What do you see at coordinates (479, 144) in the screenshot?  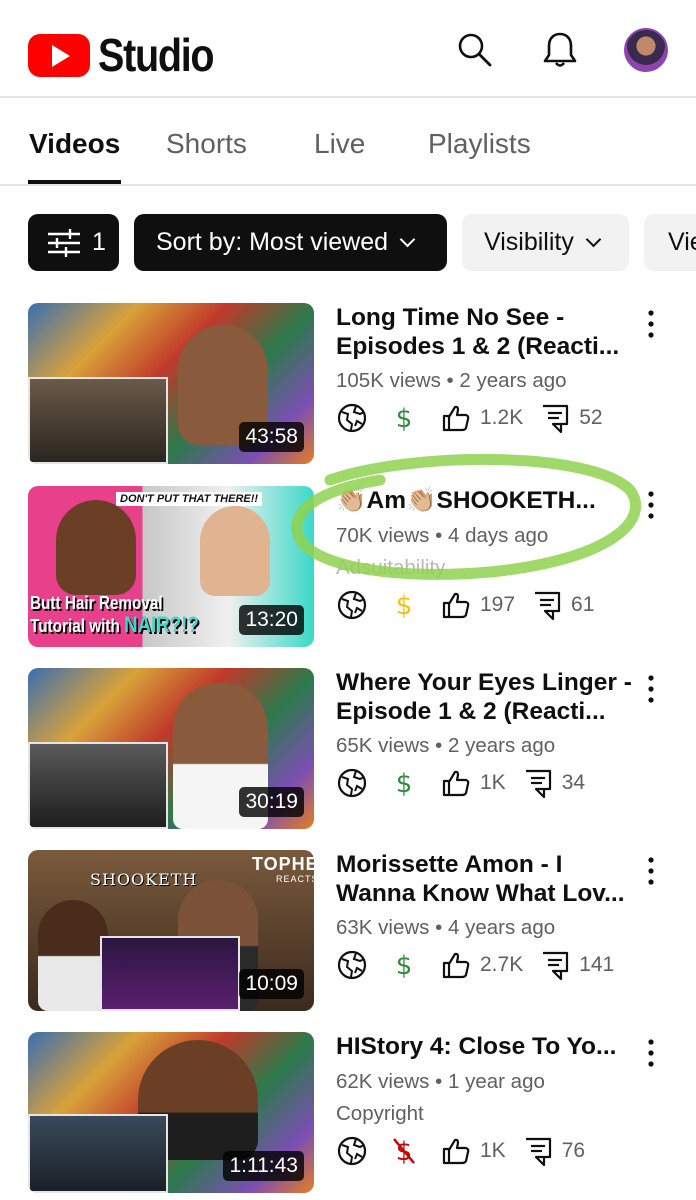 I see `tab-playlists: Playlists` at bounding box center [479, 144].